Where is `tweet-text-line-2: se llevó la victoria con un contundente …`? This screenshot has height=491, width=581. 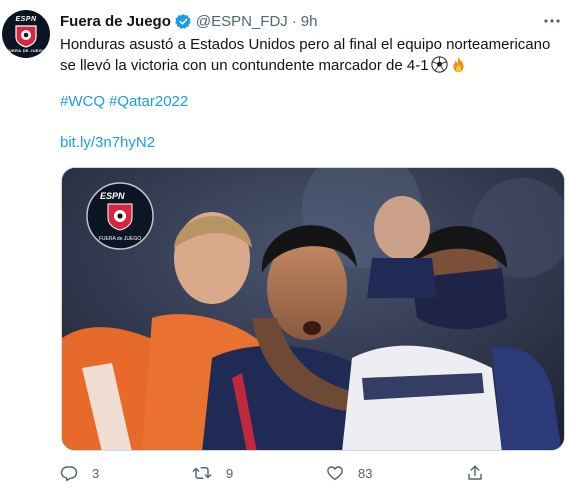
tweet-text-line-2: se llevó la victoria con un contundente … is located at coordinates (244, 65).